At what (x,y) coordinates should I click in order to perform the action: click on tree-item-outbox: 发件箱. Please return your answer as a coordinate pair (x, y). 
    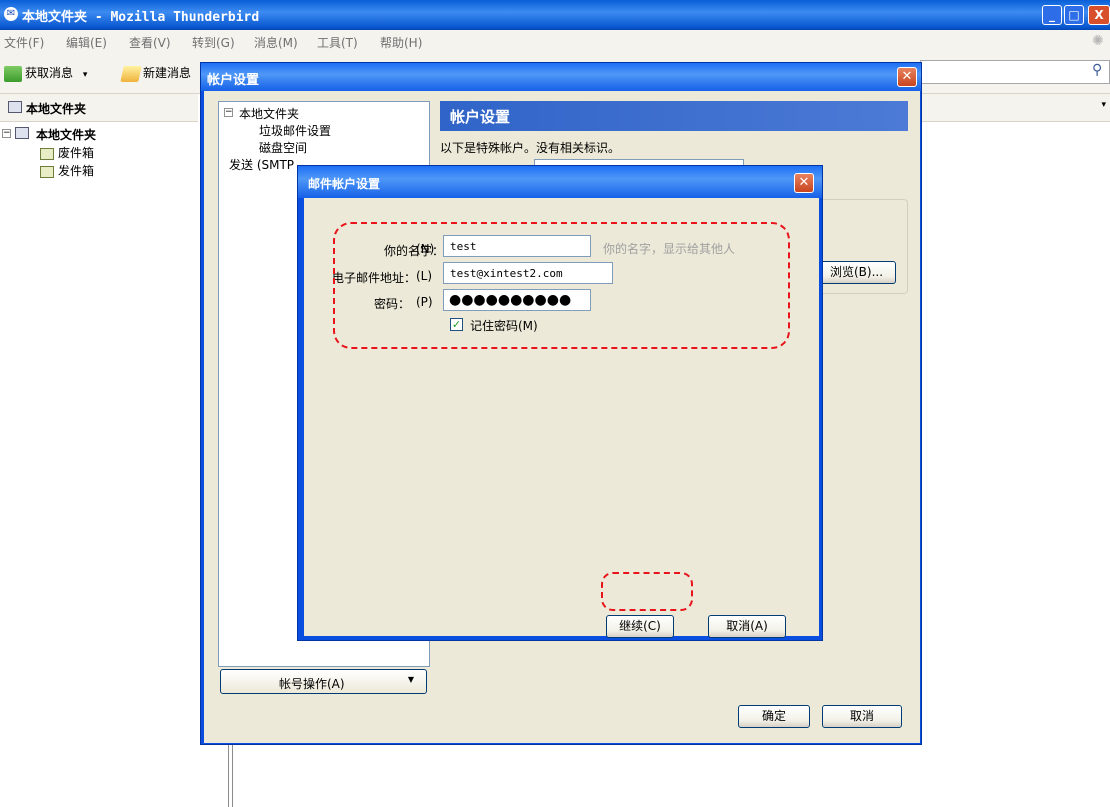
    Looking at the image, I should click on (67, 170).